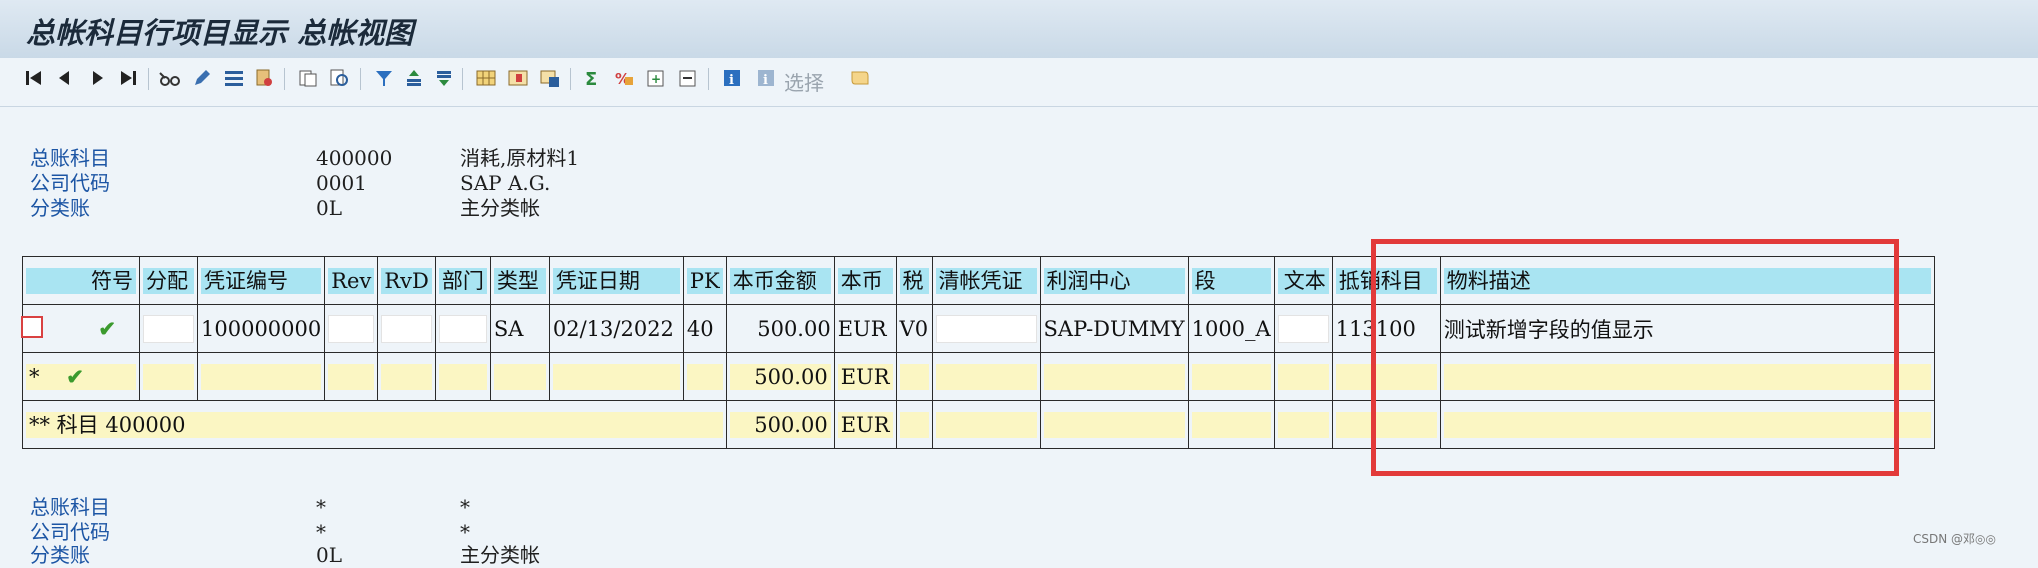 This screenshot has height=568, width=2038. What do you see at coordinates (406, 328) in the screenshot?
I see `rvd-cell` at bounding box center [406, 328].